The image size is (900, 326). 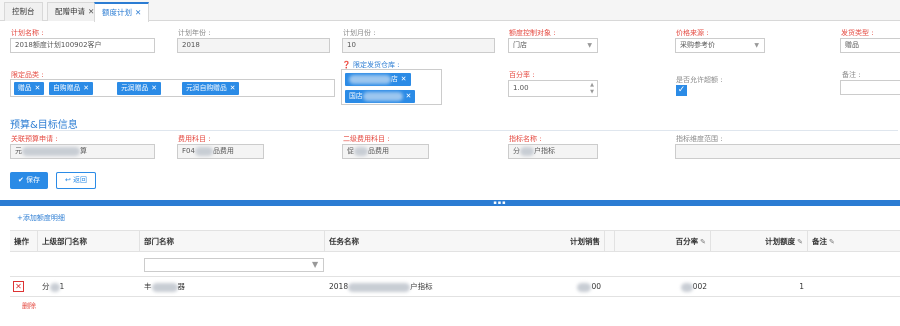 I want to click on price-source-label: 价格来源 :, so click(x=692, y=33).